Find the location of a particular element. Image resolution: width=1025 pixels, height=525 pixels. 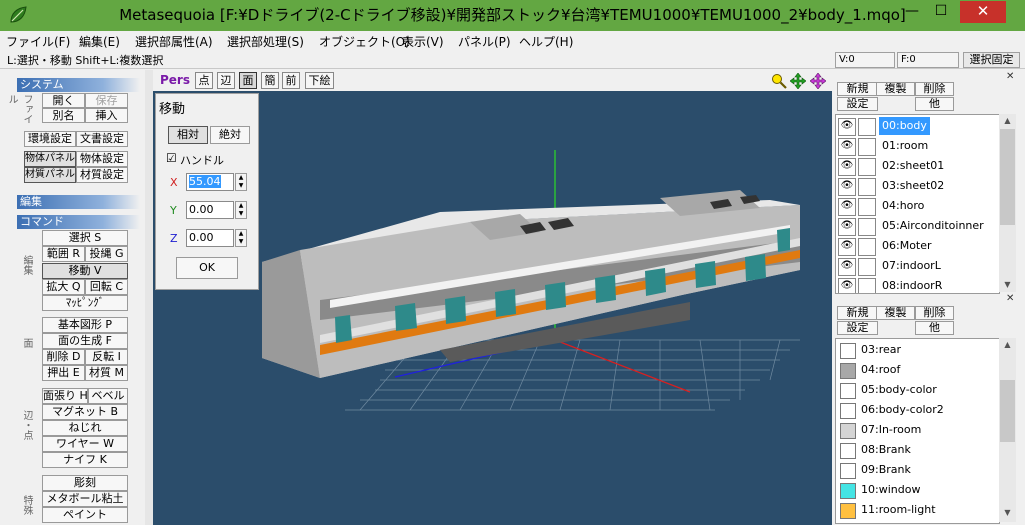

menu-file: ファイル(F) is located at coordinates (38, 41).